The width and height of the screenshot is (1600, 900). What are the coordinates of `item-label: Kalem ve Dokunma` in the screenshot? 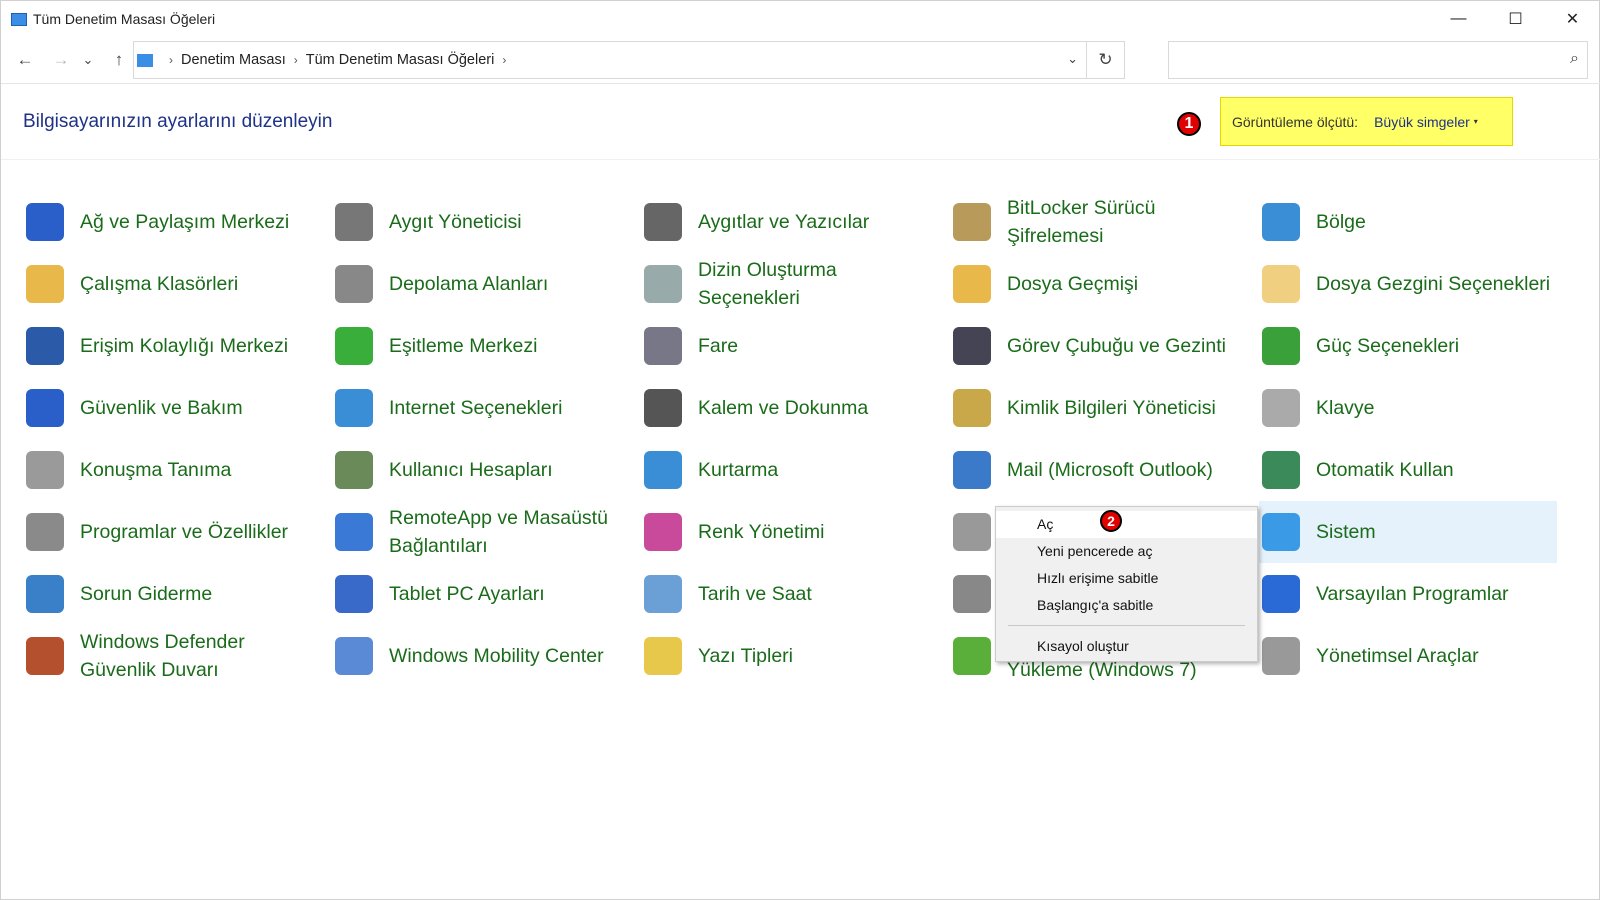 It's located at (783, 408).